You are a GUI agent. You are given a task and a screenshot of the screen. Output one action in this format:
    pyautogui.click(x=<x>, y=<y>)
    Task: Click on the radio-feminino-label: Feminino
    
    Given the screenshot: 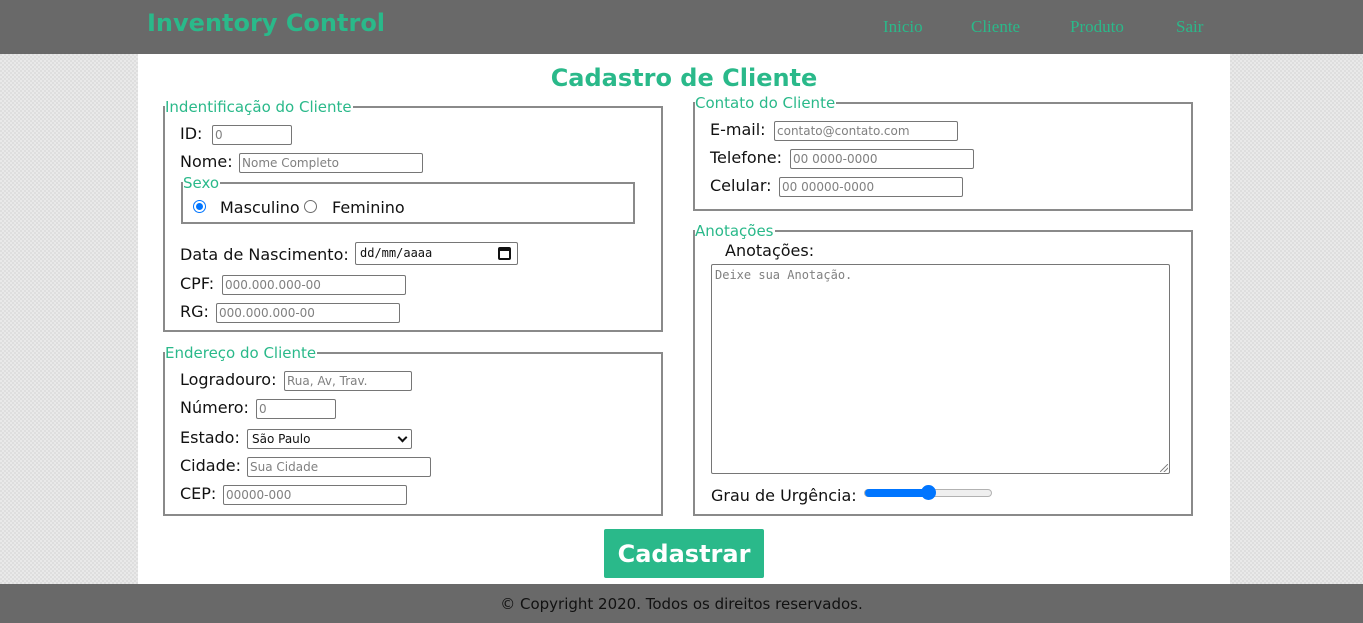 What is the action you would take?
    pyautogui.click(x=368, y=207)
    